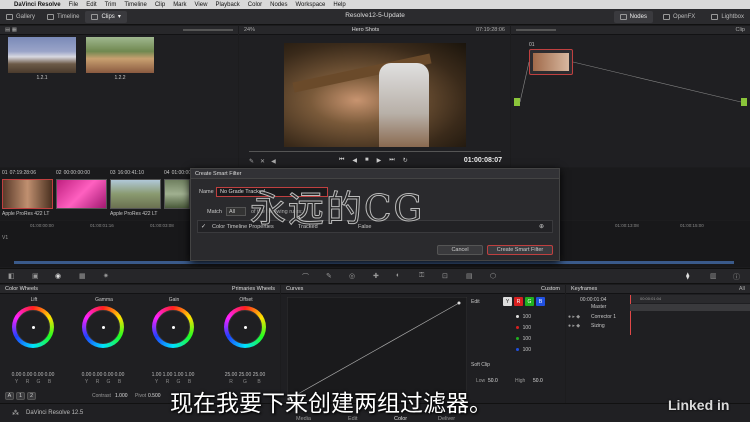 This screenshot has width=750, height=422. Describe the element at coordinates (81, 194) in the screenshot. I see `clip-2-thumb` at that location.